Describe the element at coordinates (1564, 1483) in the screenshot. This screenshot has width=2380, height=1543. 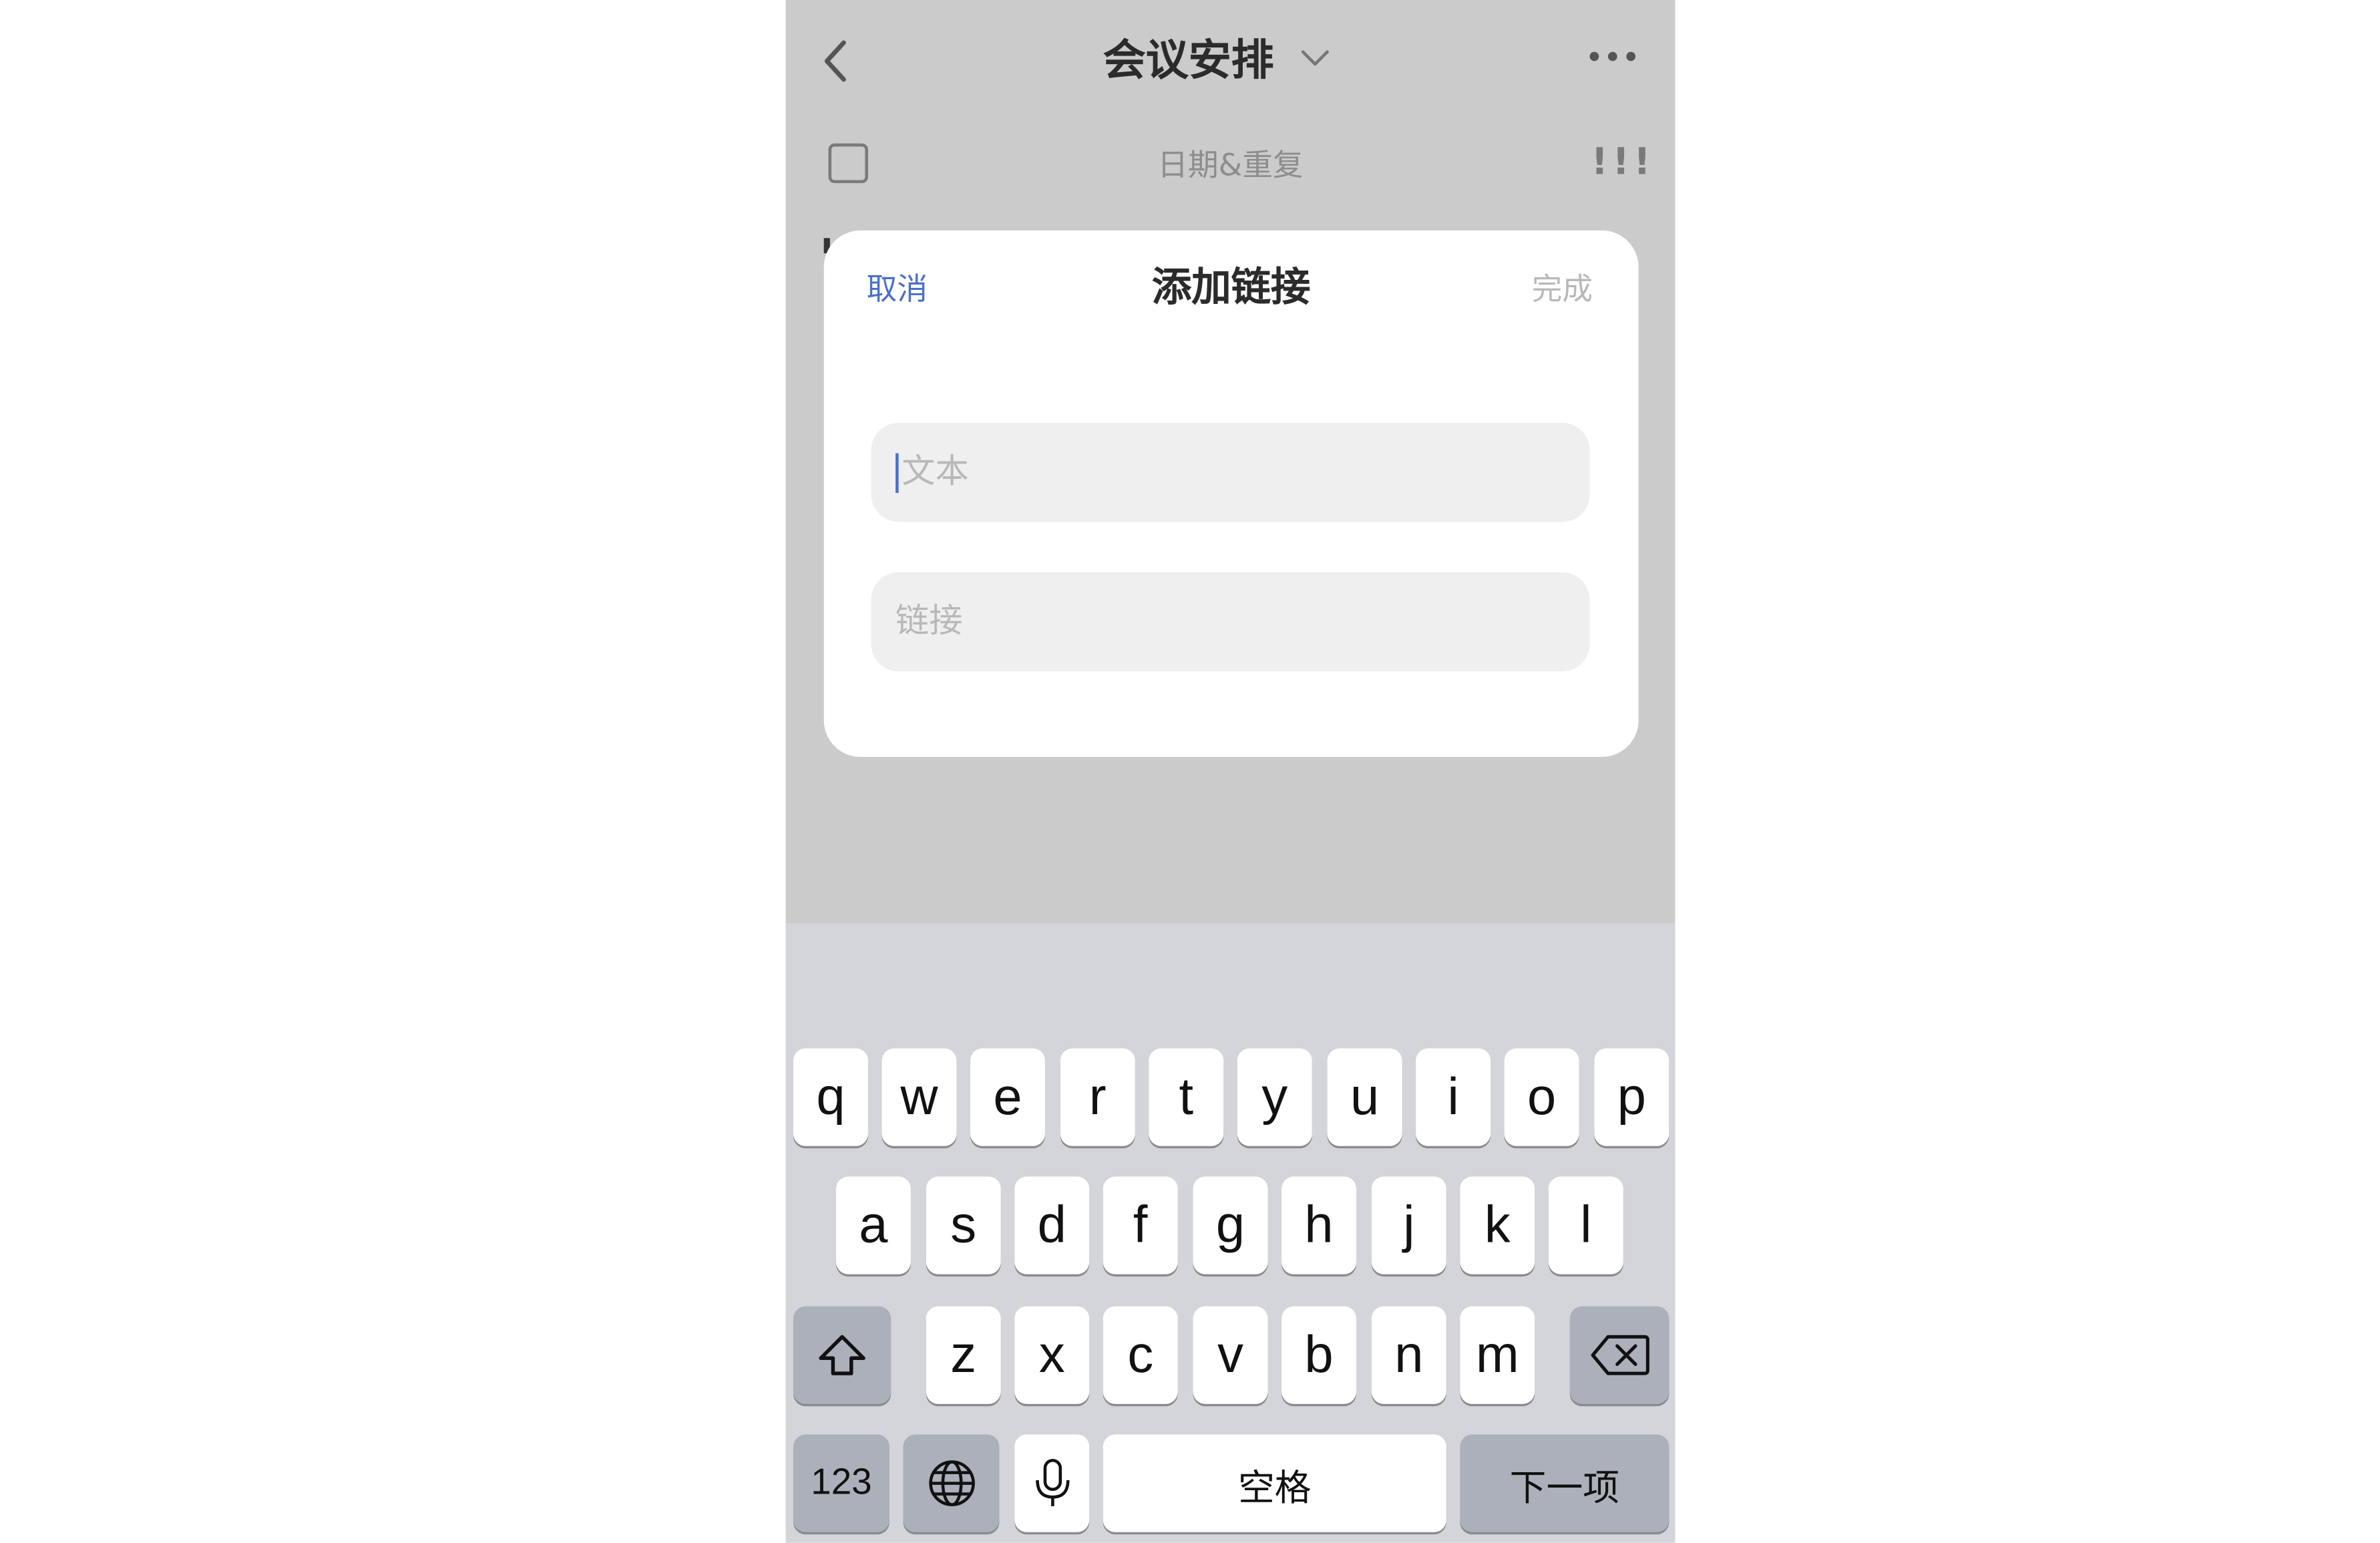
I see `next-key: 下一项` at that location.